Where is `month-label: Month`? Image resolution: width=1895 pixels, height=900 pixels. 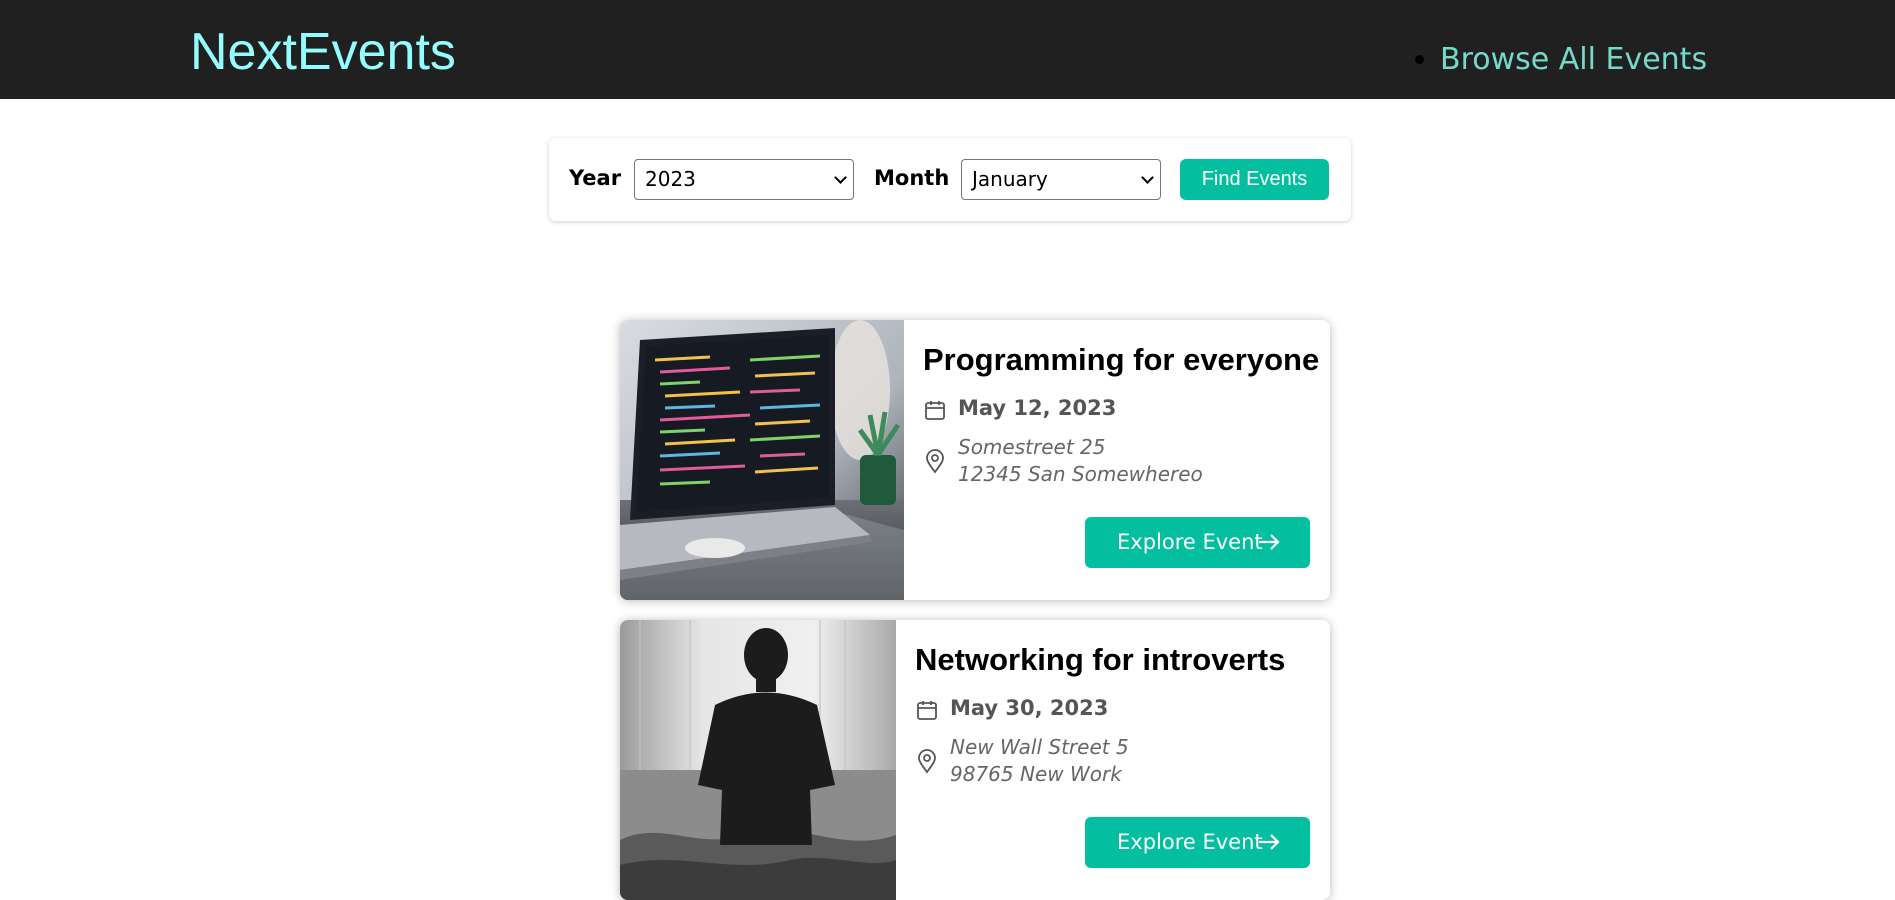 month-label: Month is located at coordinates (912, 178).